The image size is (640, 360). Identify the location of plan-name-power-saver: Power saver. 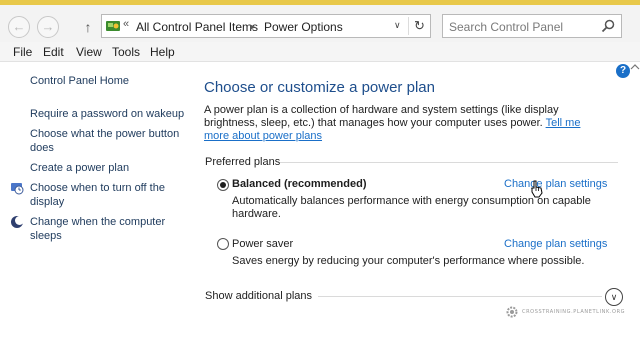
(262, 244).